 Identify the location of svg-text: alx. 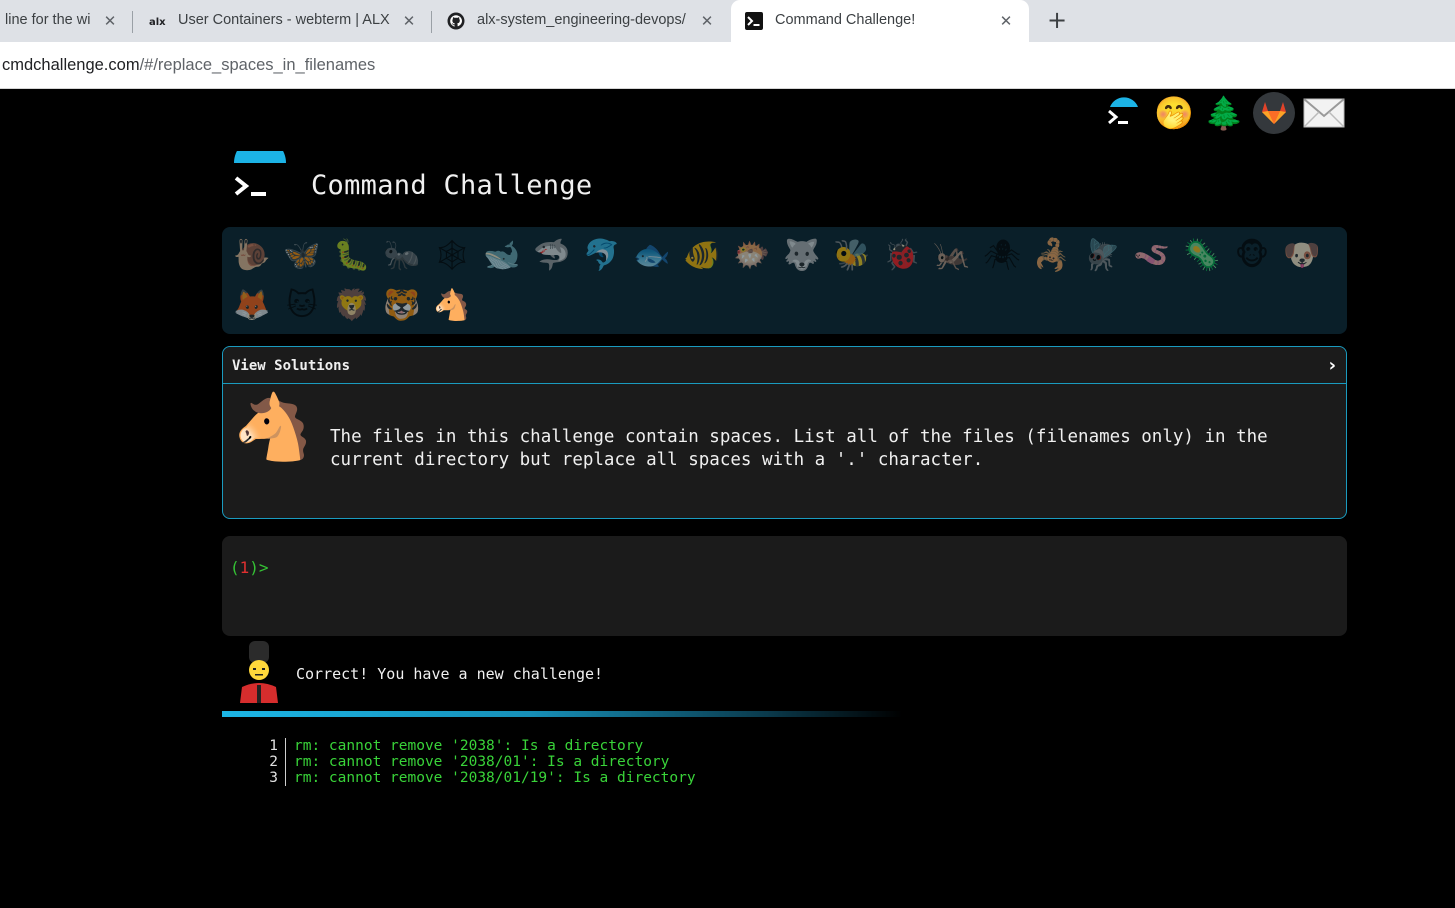
(157, 22).